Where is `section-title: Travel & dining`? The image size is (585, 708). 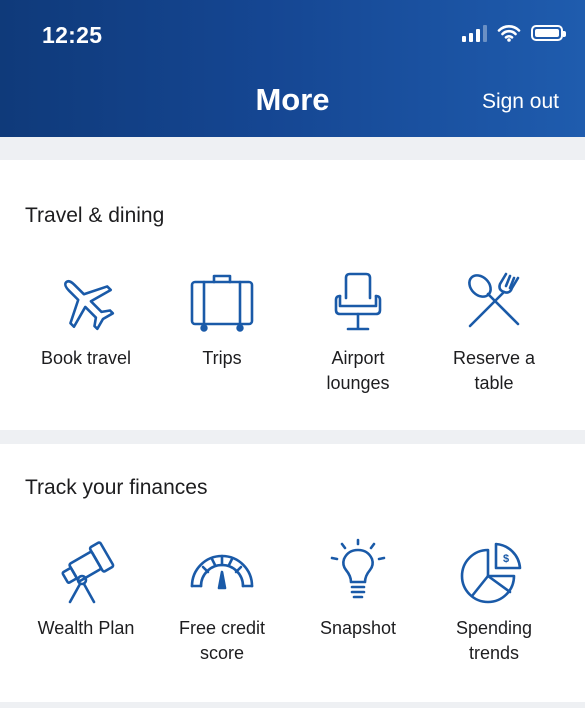 section-title: Travel & dining is located at coordinates (95, 215).